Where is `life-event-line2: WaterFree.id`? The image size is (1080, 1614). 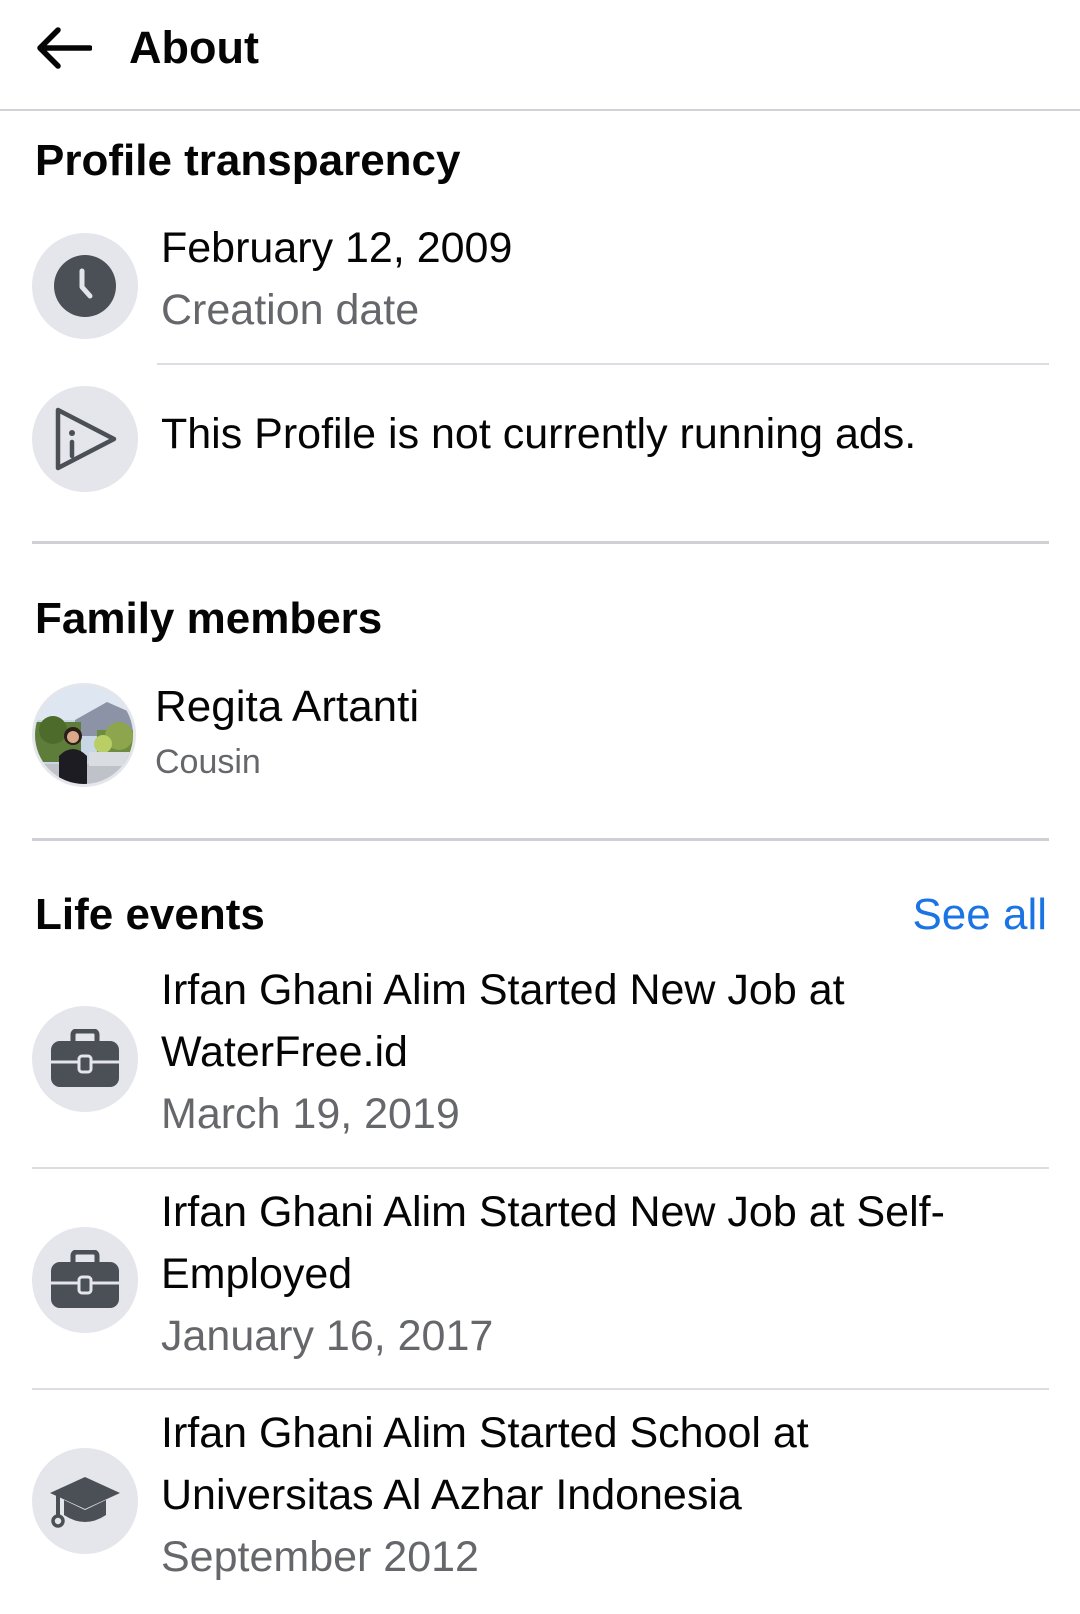
life-event-line2: WaterFree.id is located at coordinates (284, 1052).